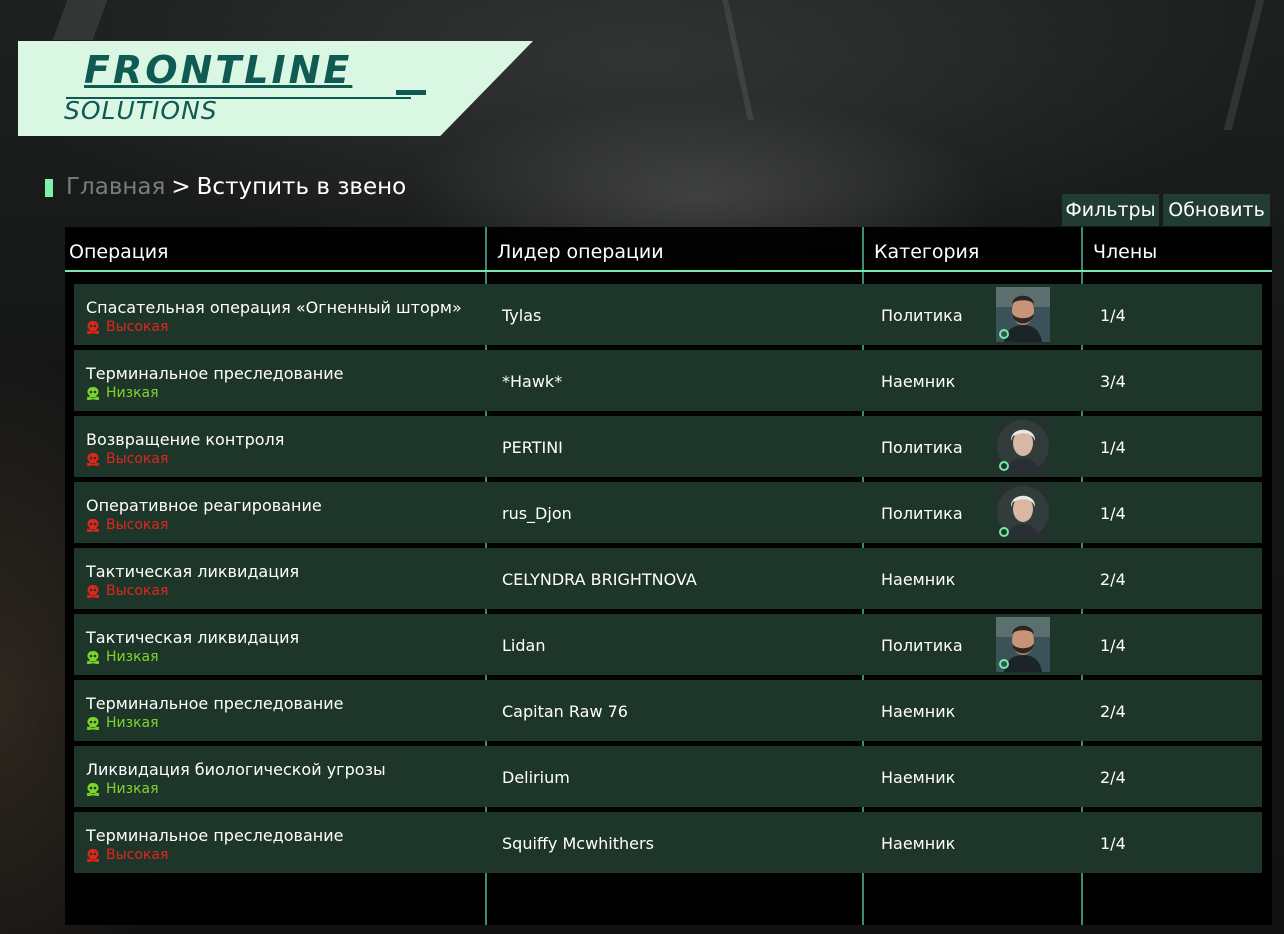  I want to click on leader-name: Lidan, so click(524, 645).